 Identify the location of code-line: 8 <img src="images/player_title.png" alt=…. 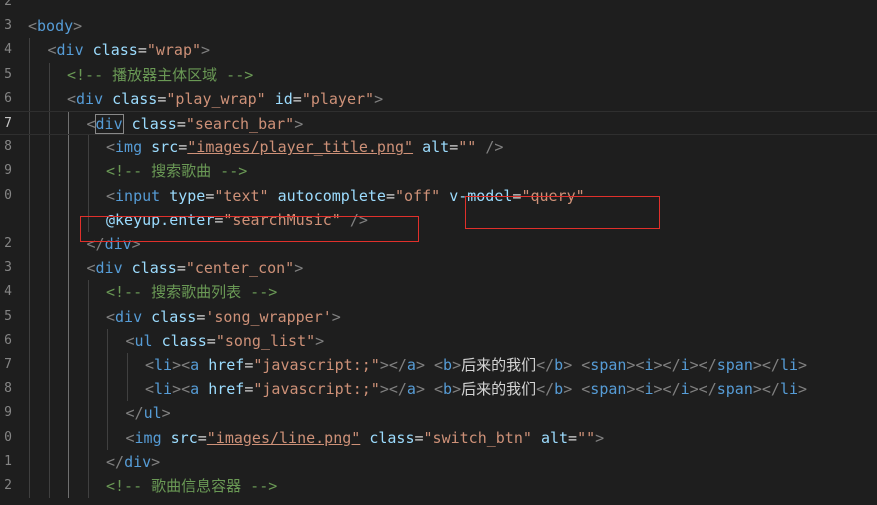
(438, 147).